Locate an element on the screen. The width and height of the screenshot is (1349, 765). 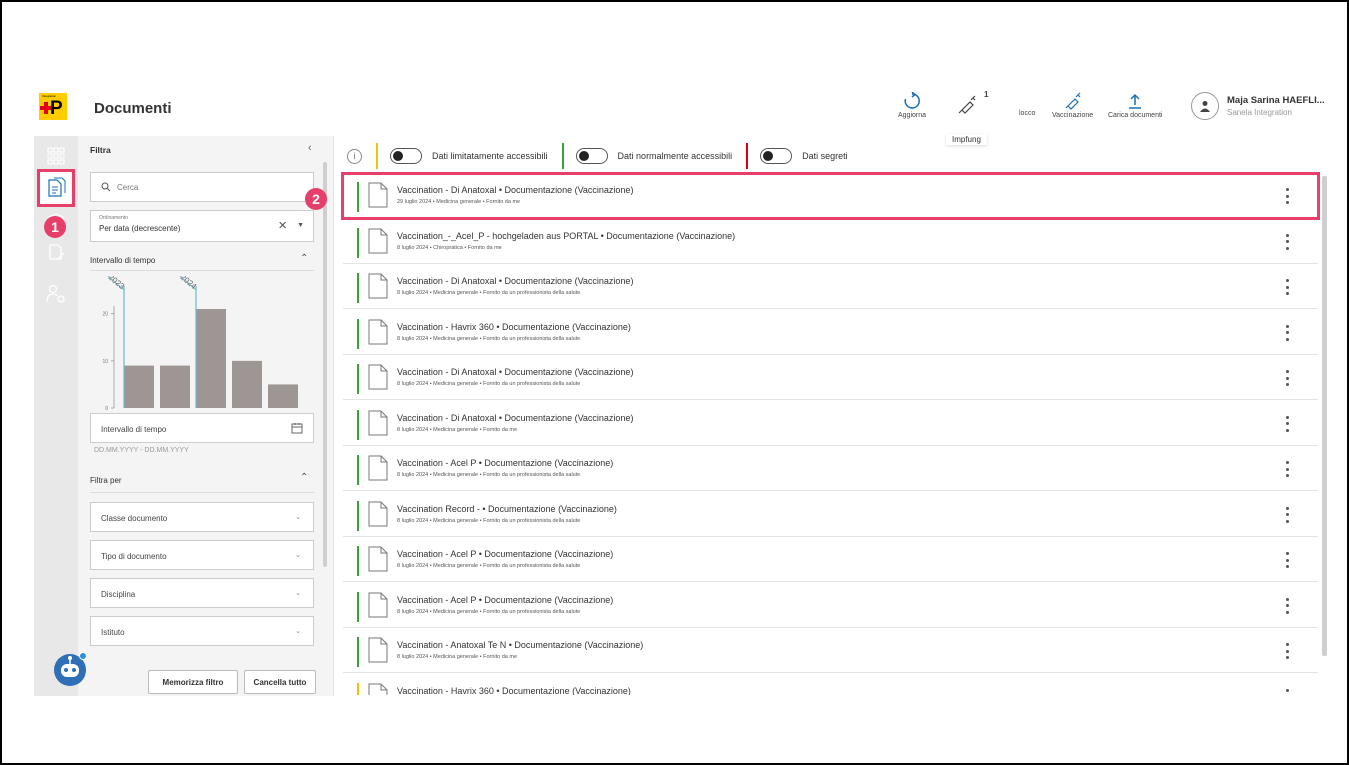
toggle-normal-access is located at coordinates (591, 156).